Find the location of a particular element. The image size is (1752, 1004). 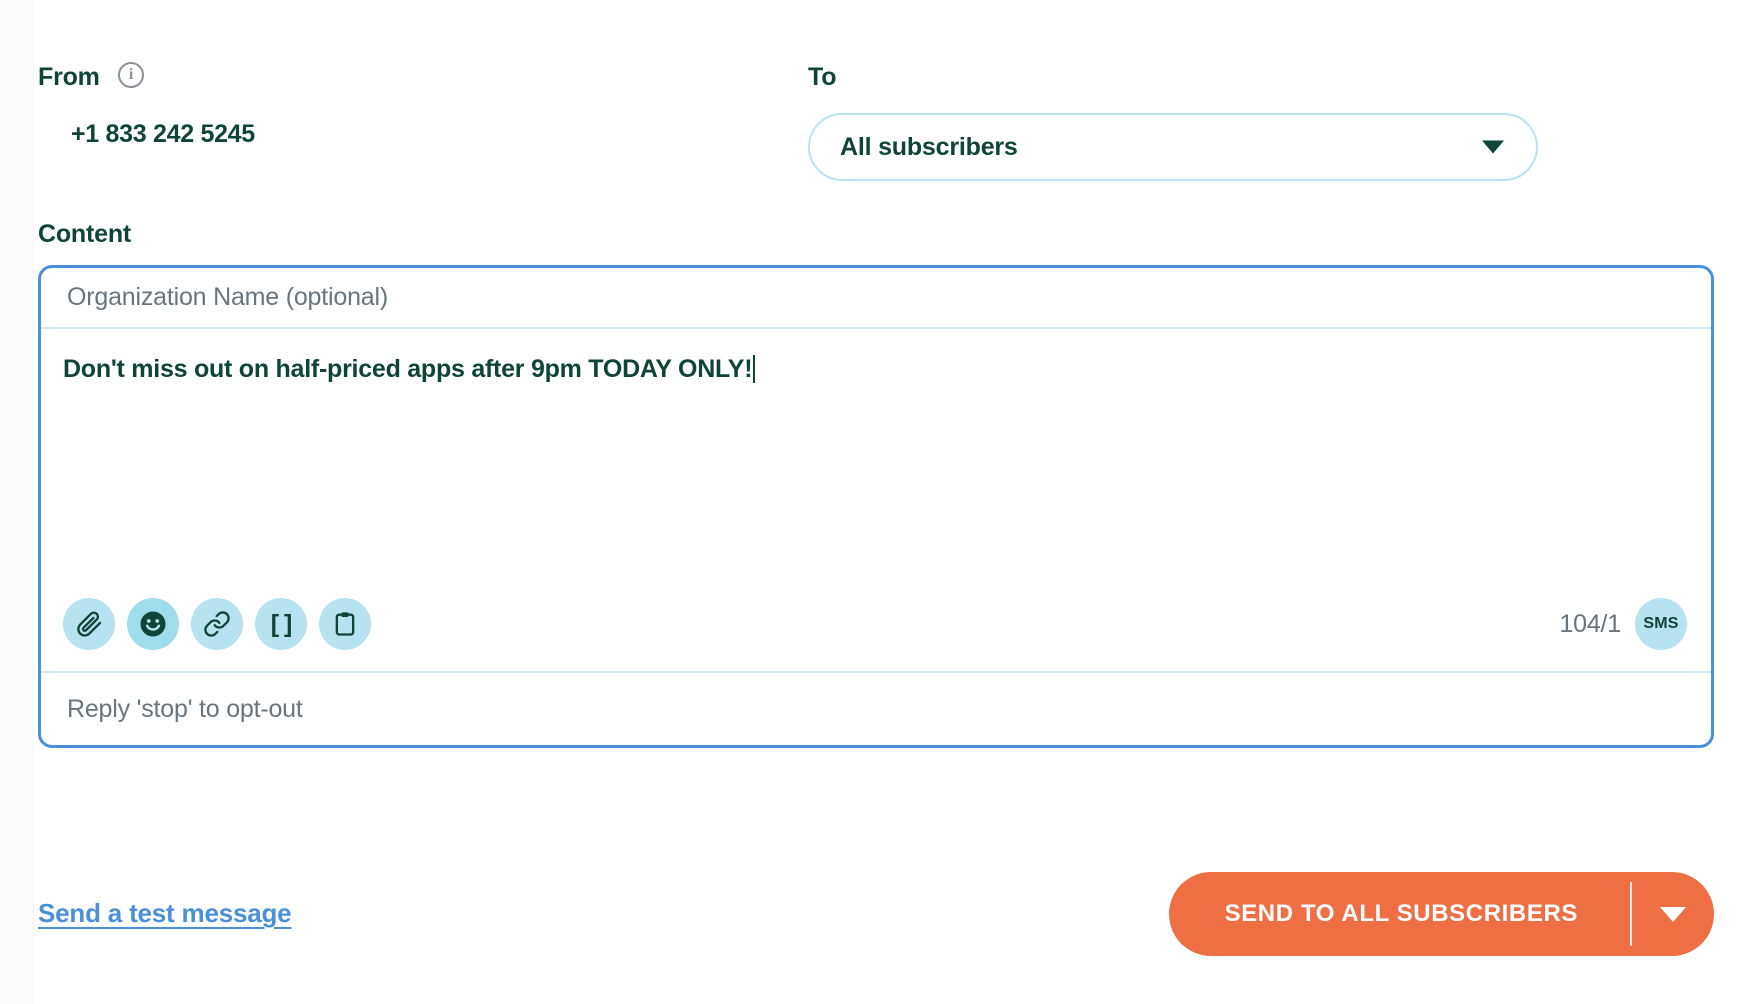

send-test-message-link: Send a test message is located at coordinates (165, 913).